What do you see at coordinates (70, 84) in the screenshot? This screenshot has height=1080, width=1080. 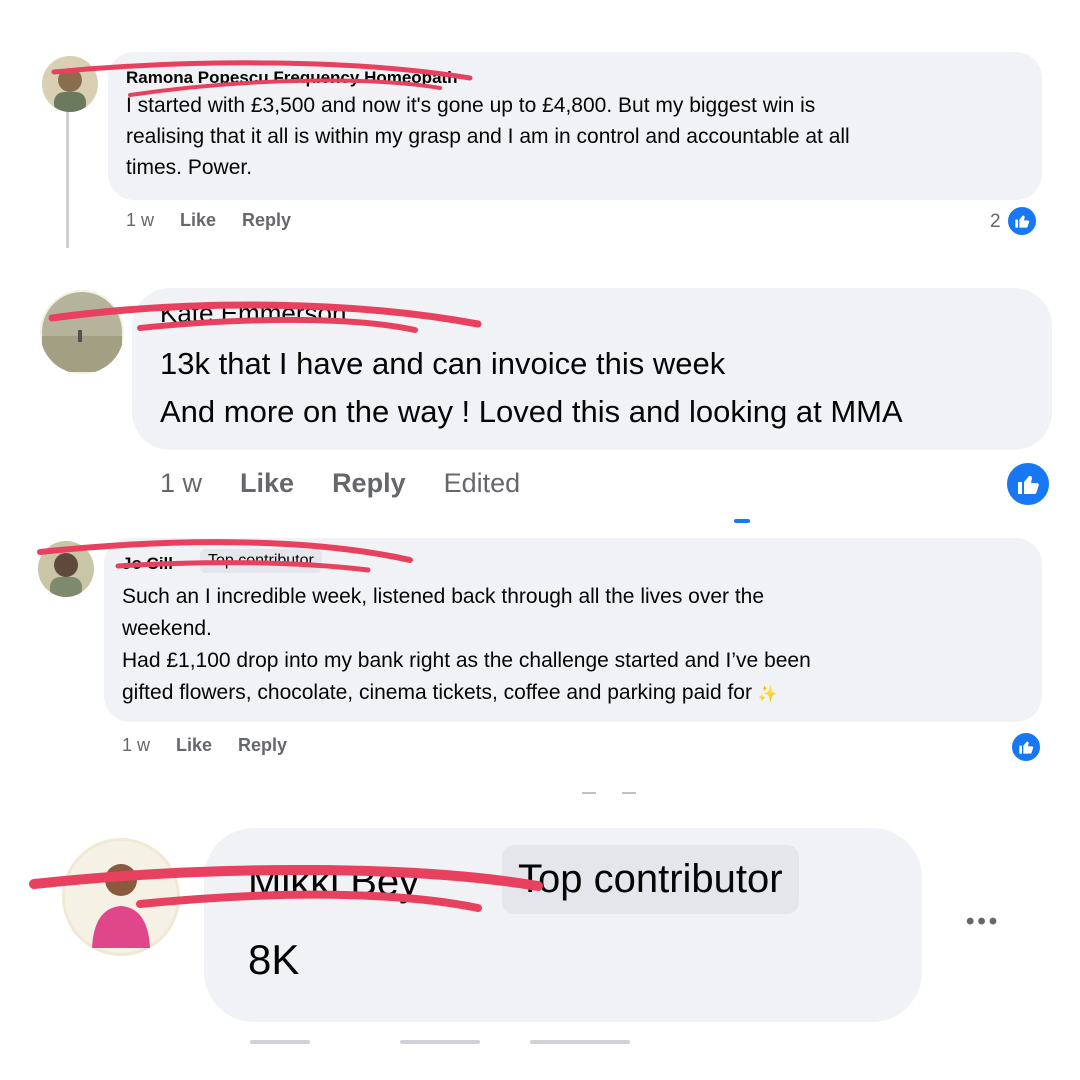 I see `avatar-ramona` at bounding box center [70, 84].